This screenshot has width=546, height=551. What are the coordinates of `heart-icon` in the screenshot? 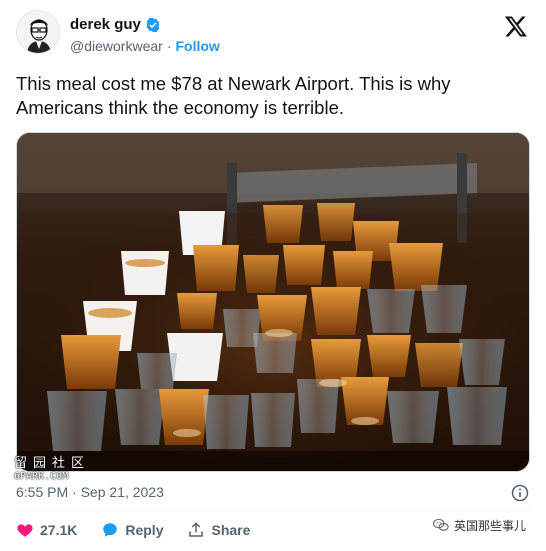 It's located at (25, 530).